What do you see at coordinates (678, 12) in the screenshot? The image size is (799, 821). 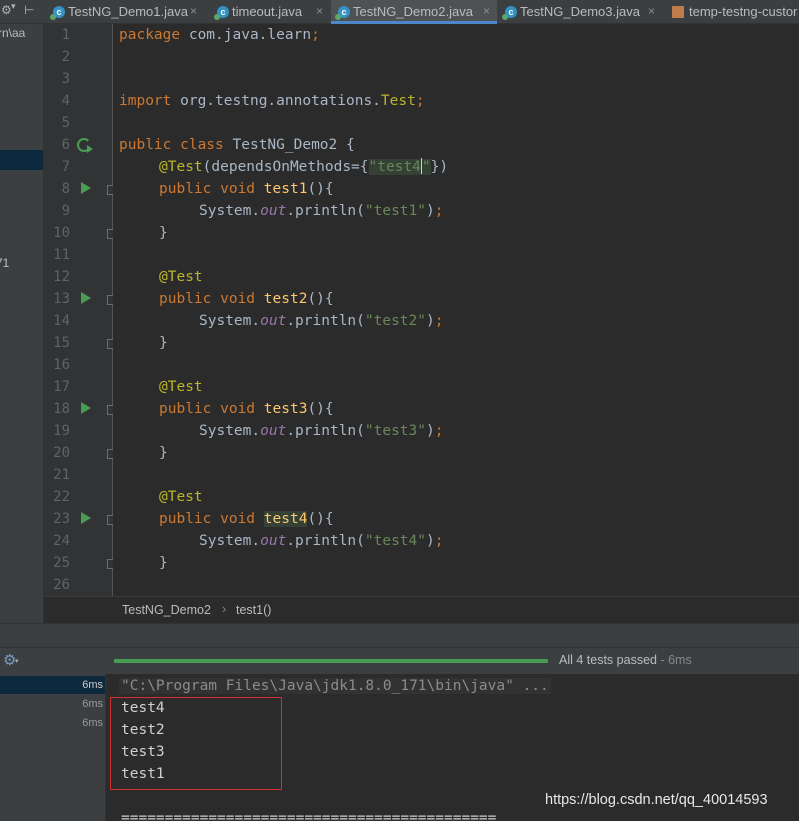 I see `xml-file-icon` at bounding box center [678, 12].